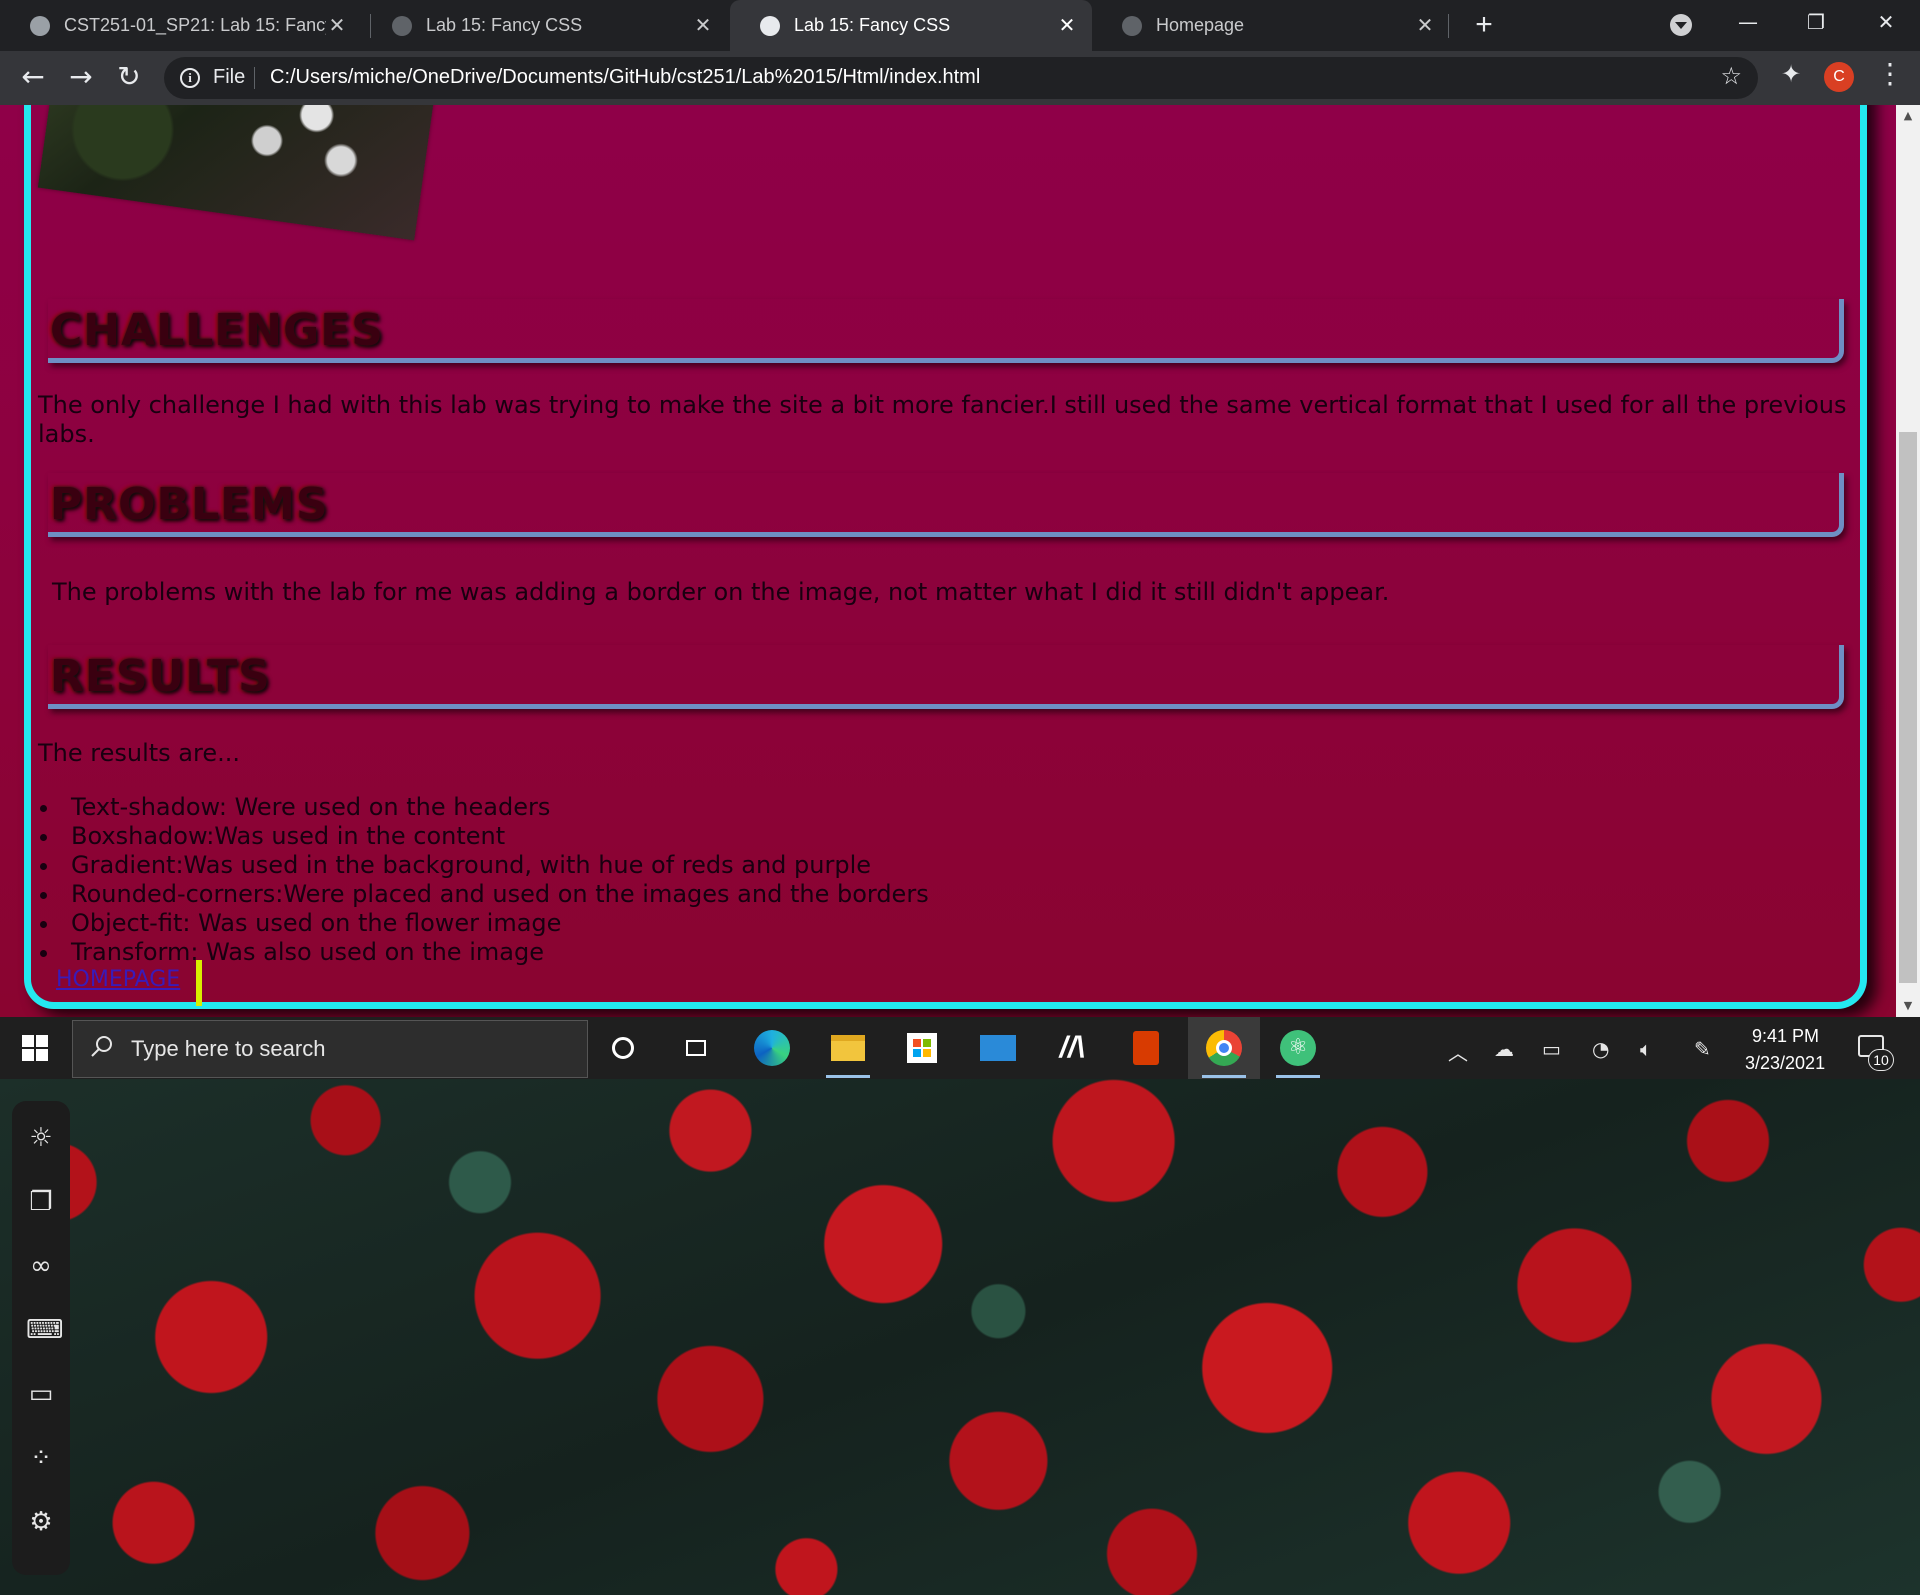 The image size is (1920, 1595). I want to click on file-explorer-icon, so click(848, 1052).